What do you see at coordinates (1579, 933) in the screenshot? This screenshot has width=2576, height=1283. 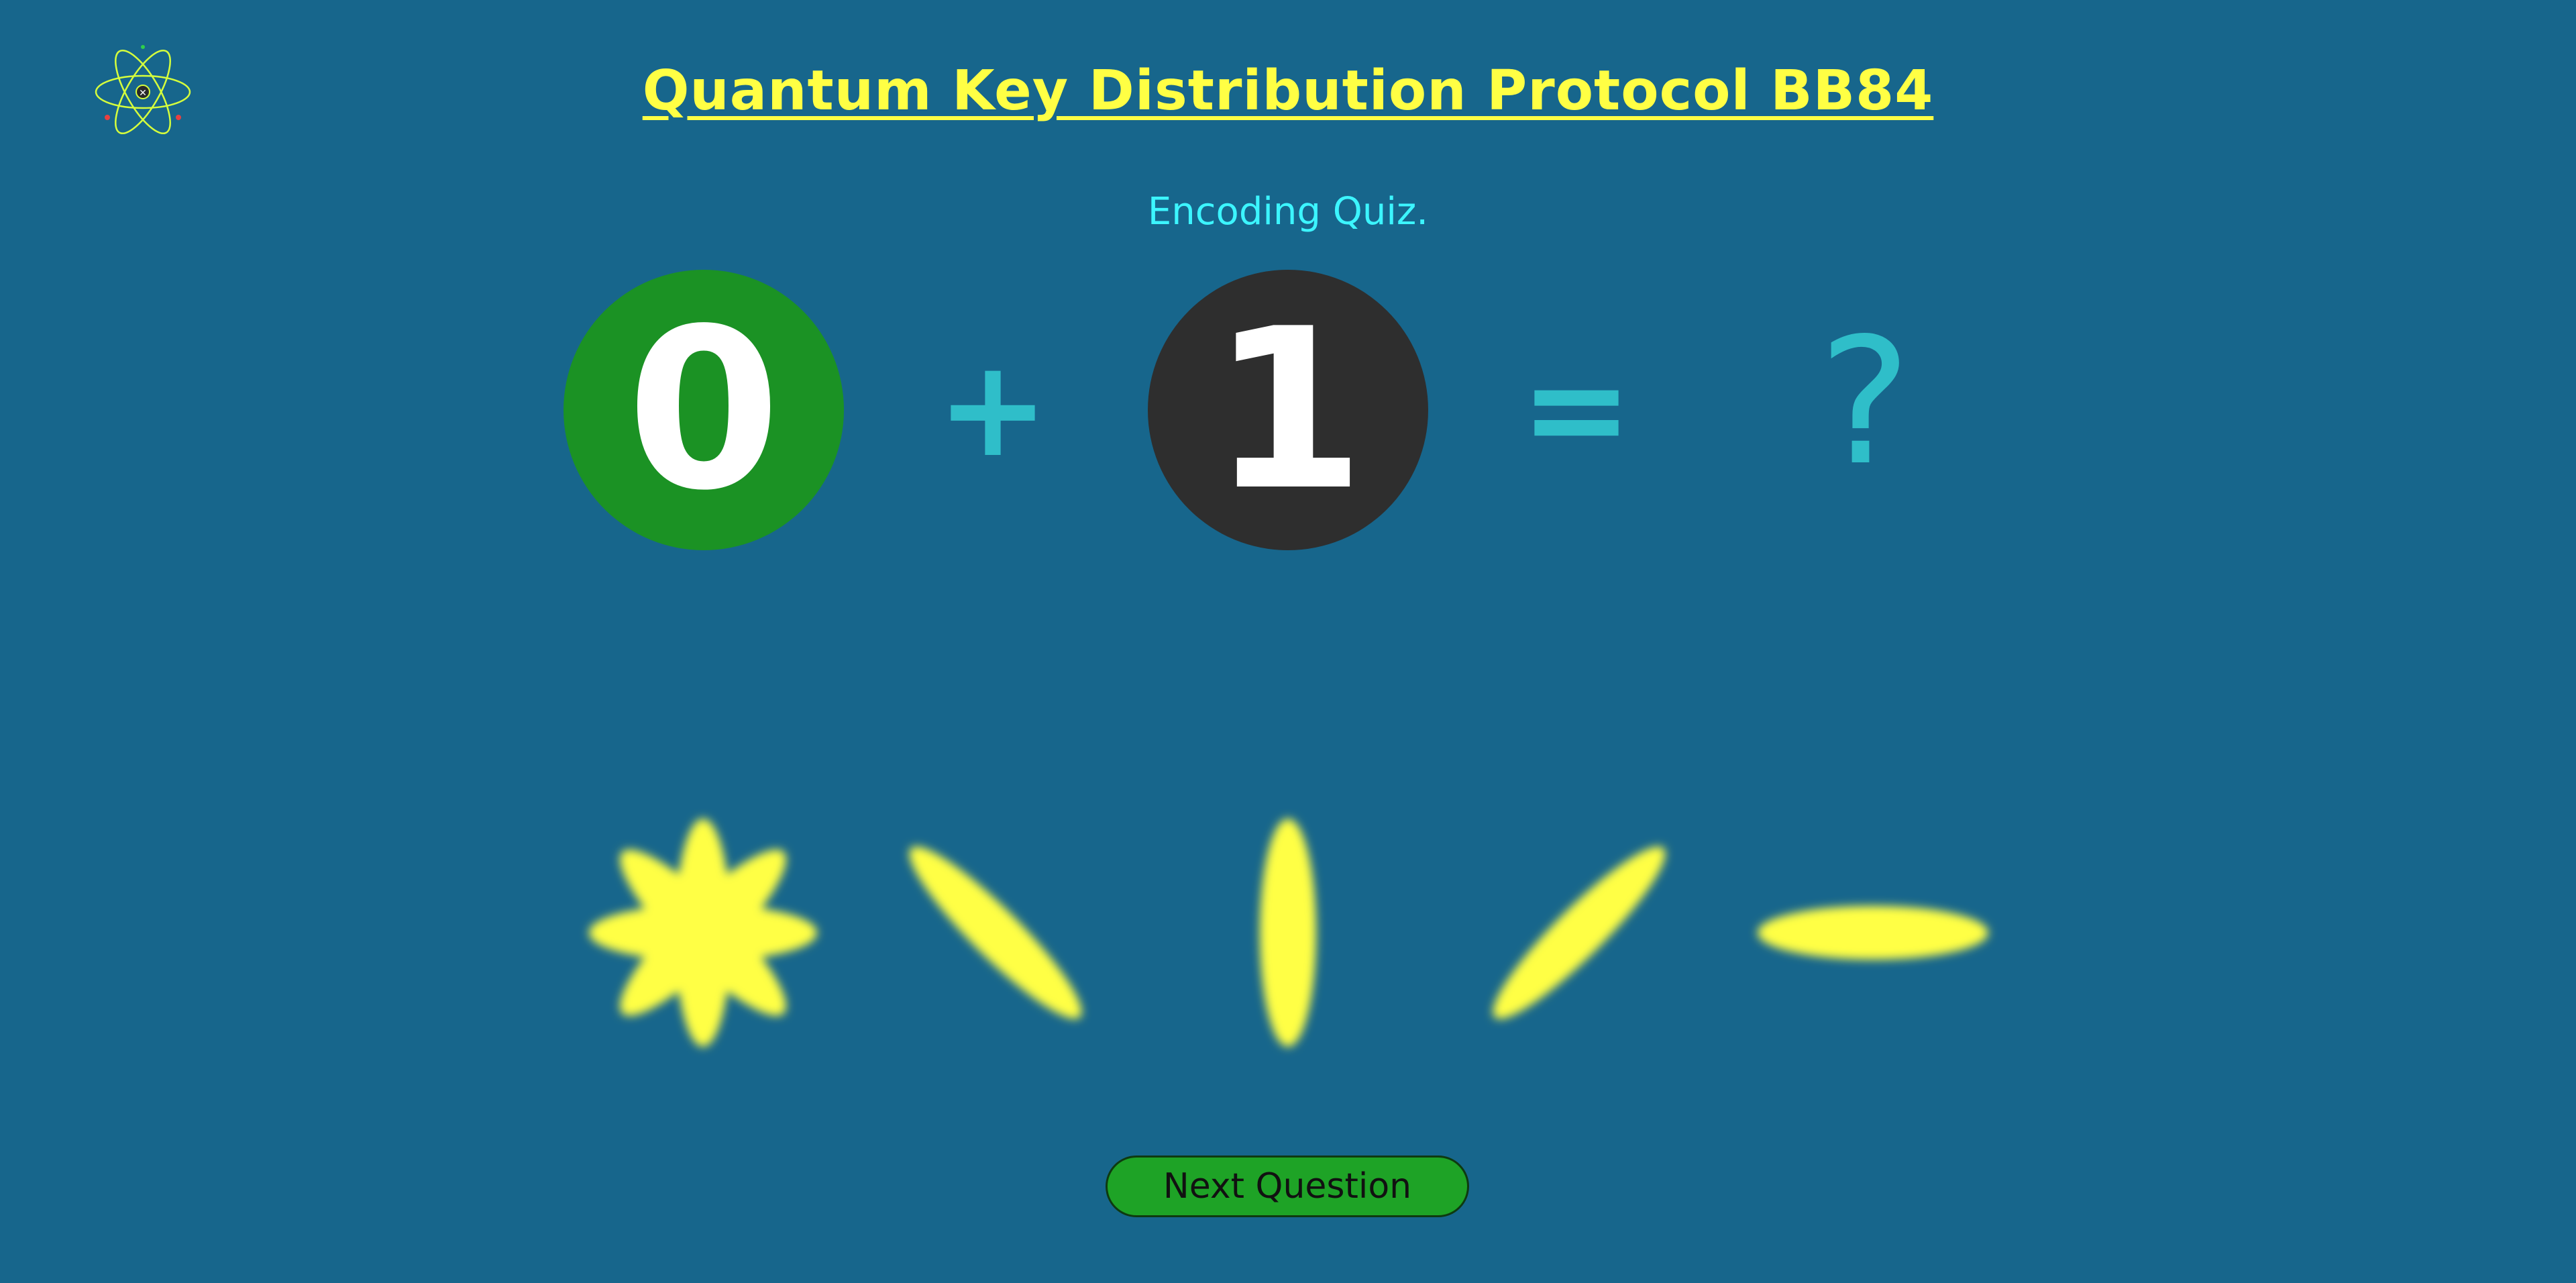 I see `slash-ellipse-icon` at bounding box center [1579, 933].